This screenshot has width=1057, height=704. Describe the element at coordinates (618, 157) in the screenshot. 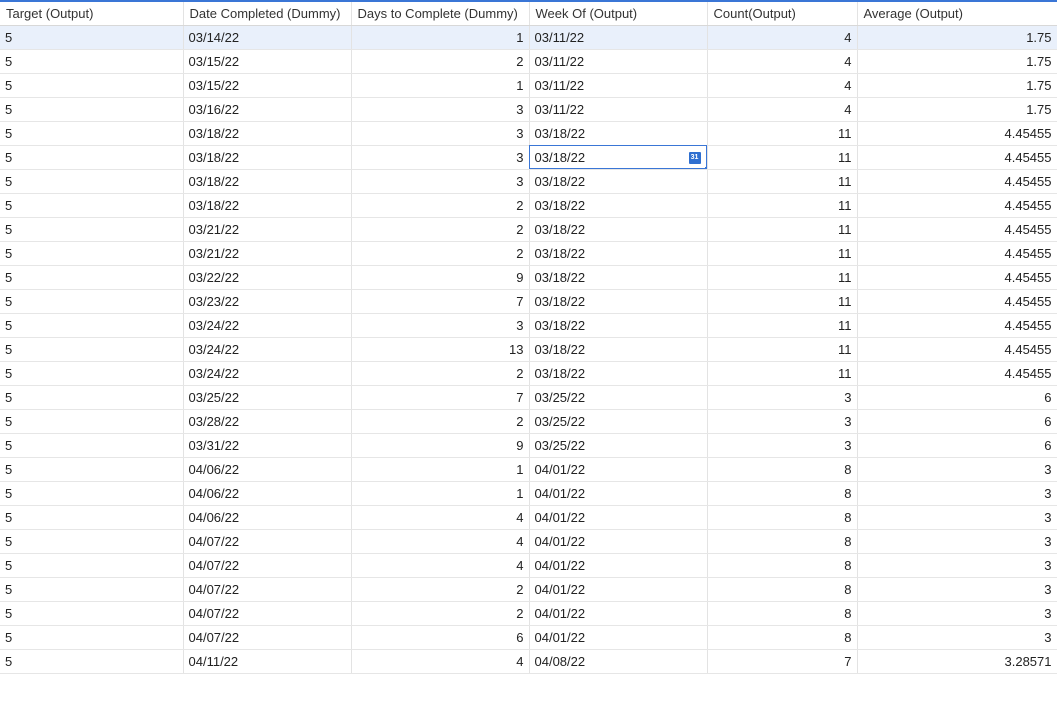

I see `week-of-cell: 03/18/22 31` at that location.